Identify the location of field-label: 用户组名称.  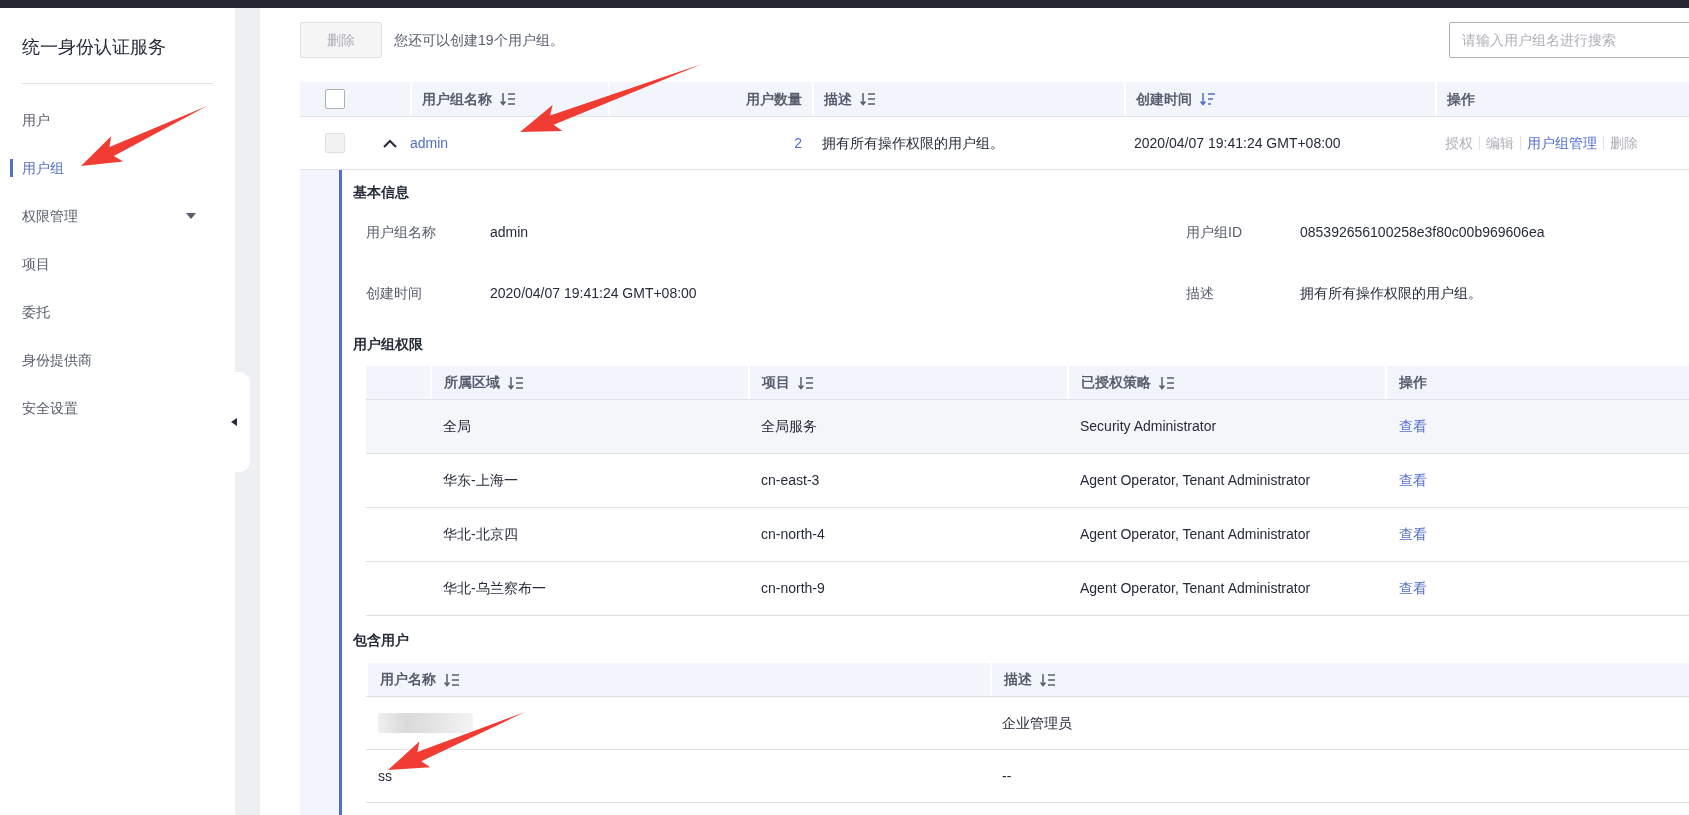
(401, 232).